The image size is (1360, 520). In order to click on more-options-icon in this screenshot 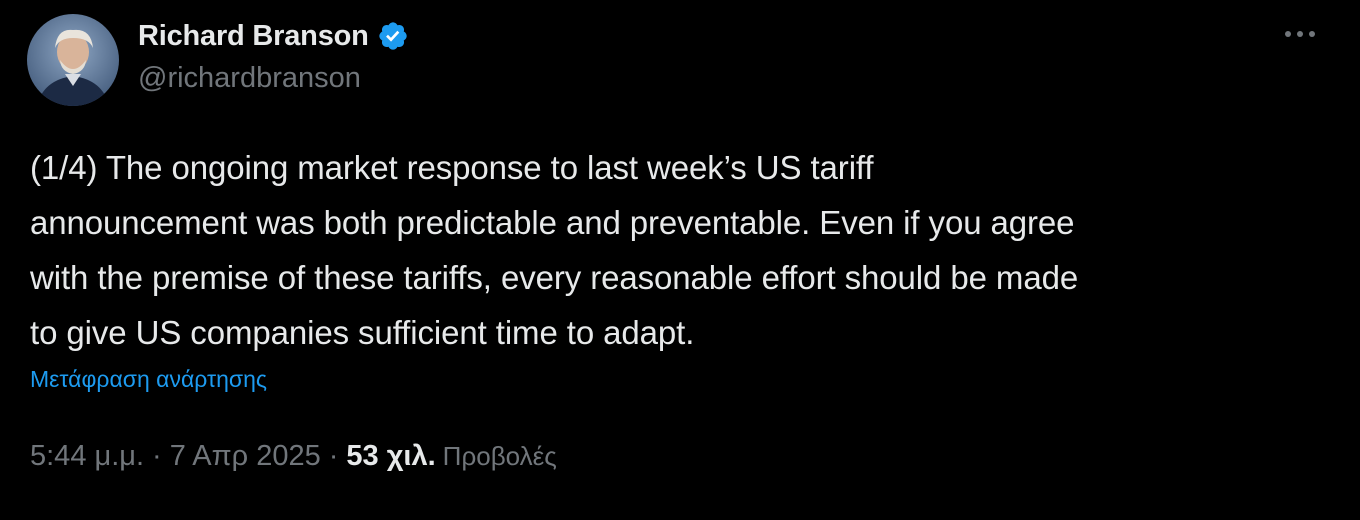, I will do `click(1300, 34)`.